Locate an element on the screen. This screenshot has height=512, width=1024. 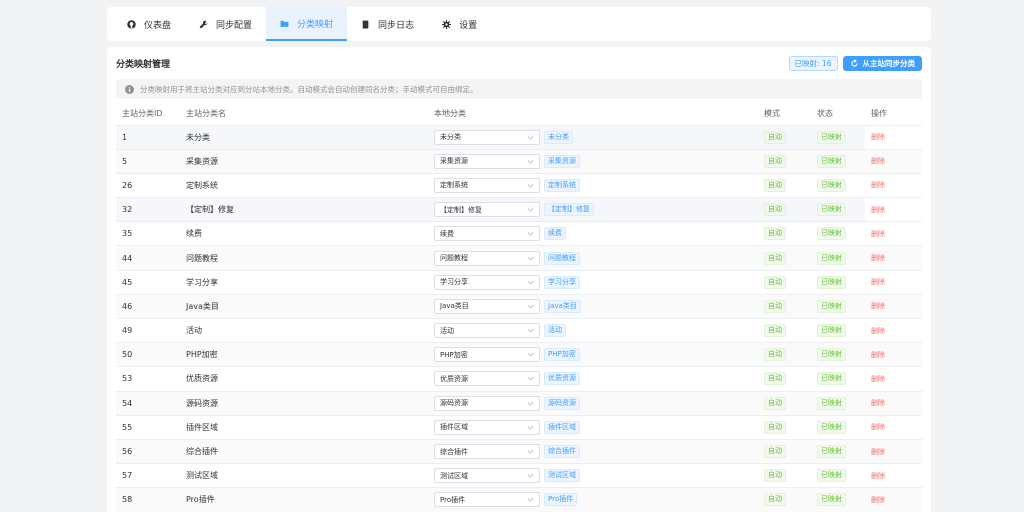
select-value: Pro插件 is located at coordinates (453, 499).